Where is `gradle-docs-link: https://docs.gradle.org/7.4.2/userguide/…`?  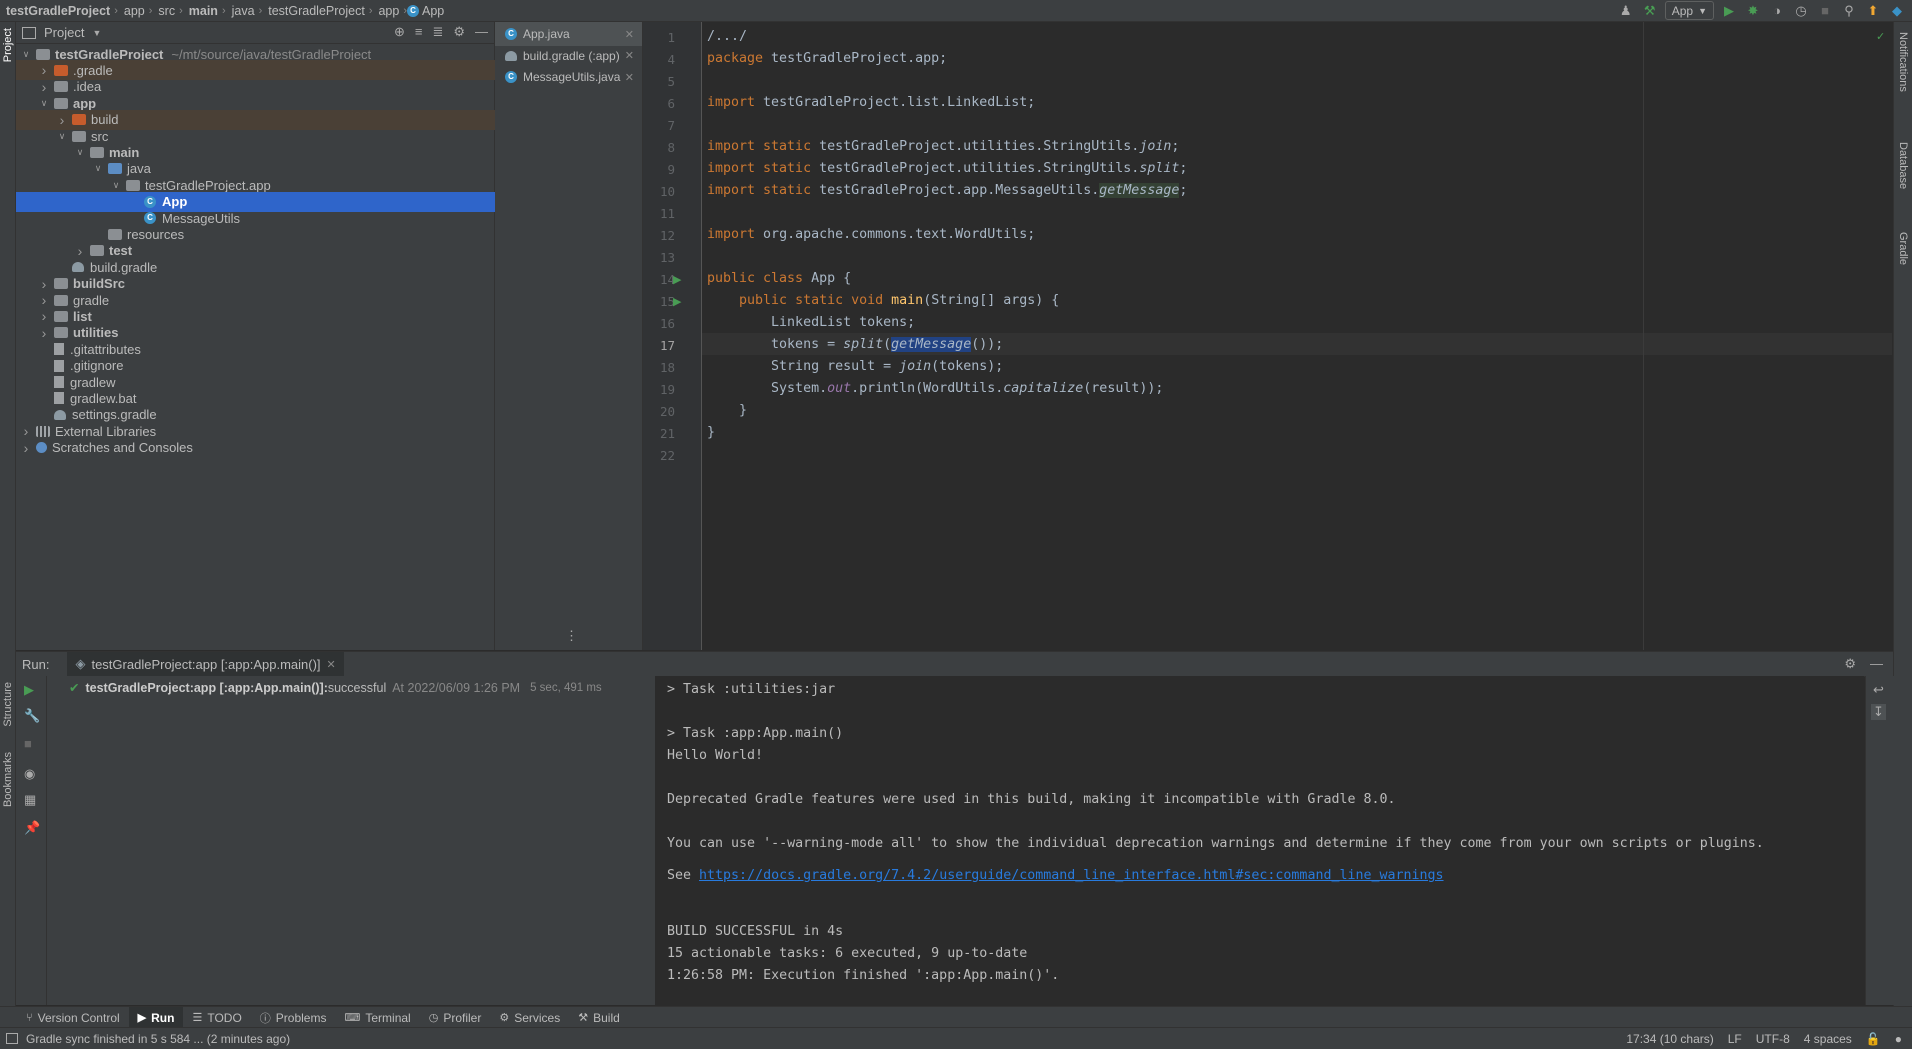
gradle-docs-link: https://docs.gradle.org/7.4.2/userguide/… is located at coordinates (1071, 875).